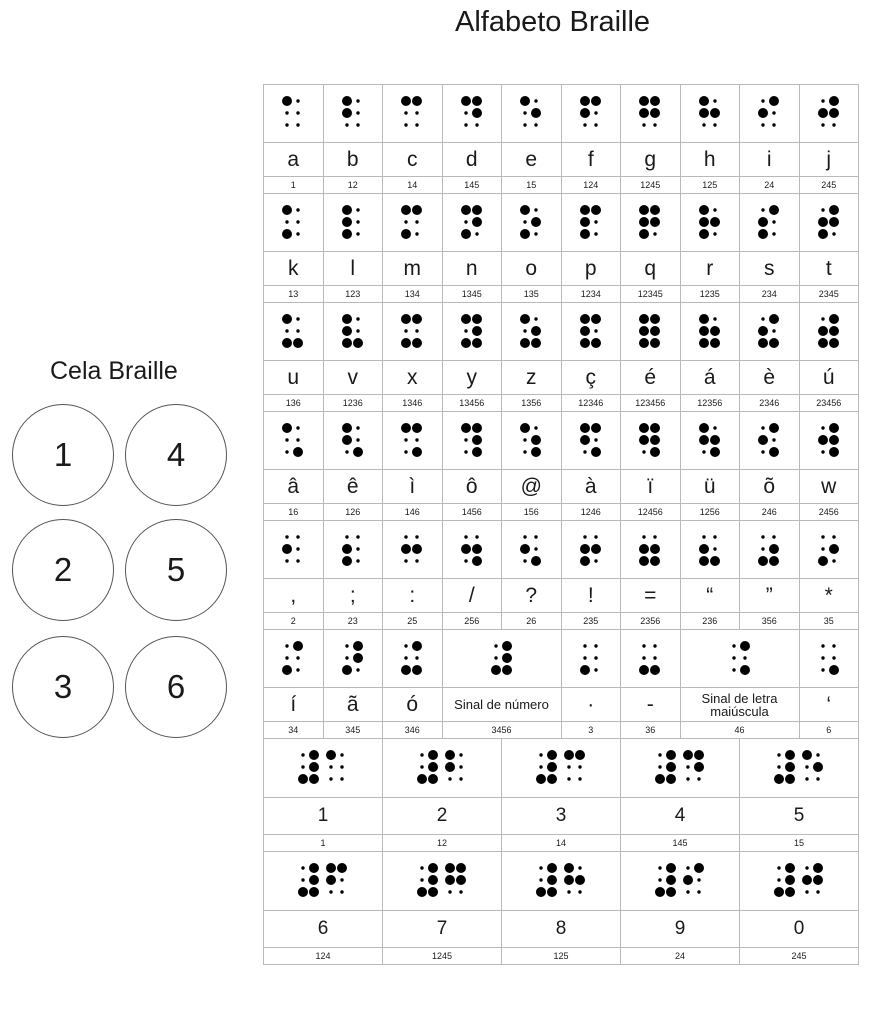 Image resolution: width=870 pixels, height=1024 pixels. What do you see at coordinates (442, 881) in the screenshot?
I see `braille-number-symbol` at bounding box center [442, 881].